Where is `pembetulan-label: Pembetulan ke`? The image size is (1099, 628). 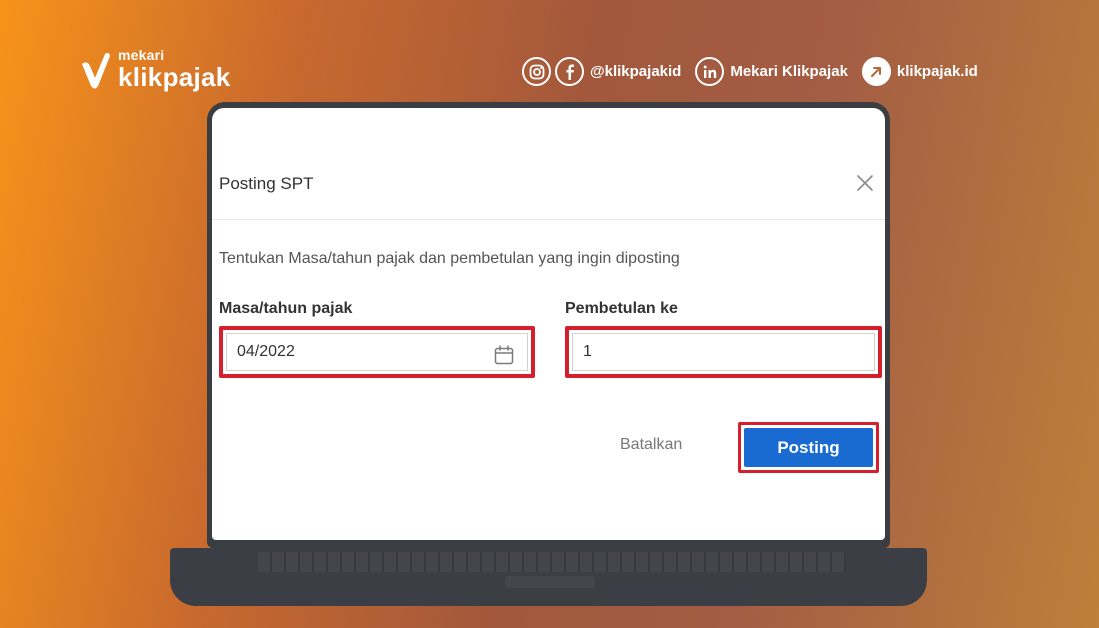 pembetulan-label: Pembetulan ke is located at coordinates (621, 308).